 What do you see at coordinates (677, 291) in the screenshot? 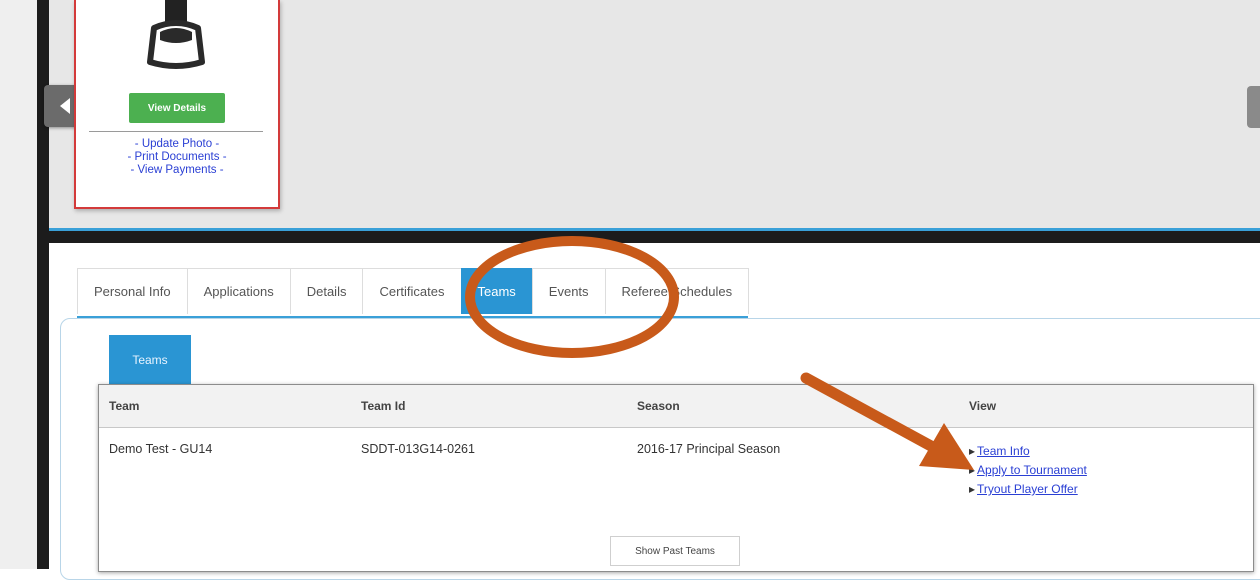
I see `tab-referee-schedules: Referee Schedules` at bounding box center [677, 291].